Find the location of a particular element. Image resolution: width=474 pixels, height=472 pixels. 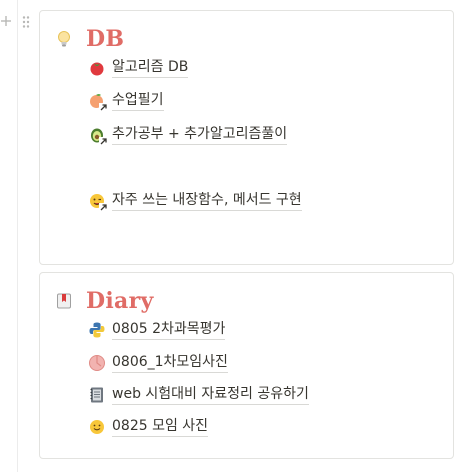

peach-ball-icon is located at coordinates (97, 363).